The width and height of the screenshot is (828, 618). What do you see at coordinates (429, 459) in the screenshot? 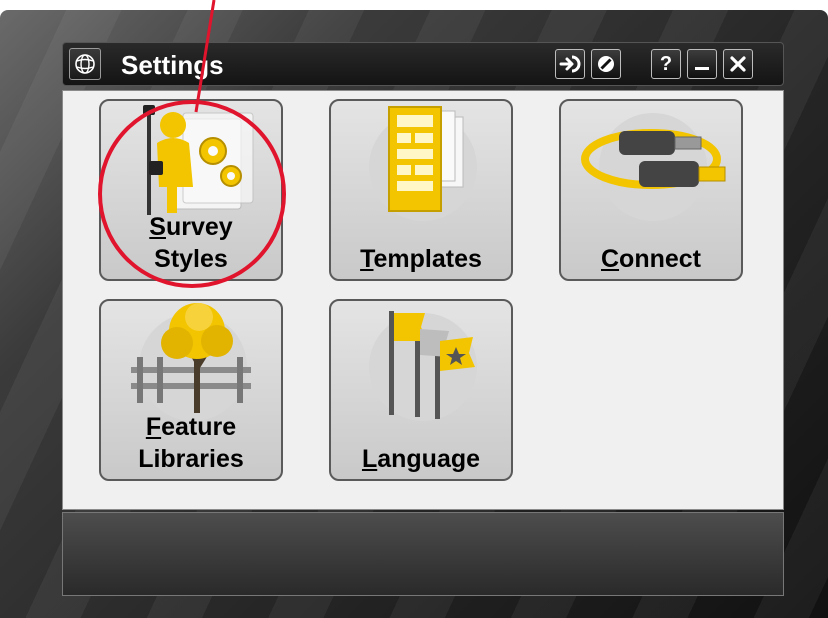
I see `language-line1-rest: anguage` at bounding box center [429, 459].